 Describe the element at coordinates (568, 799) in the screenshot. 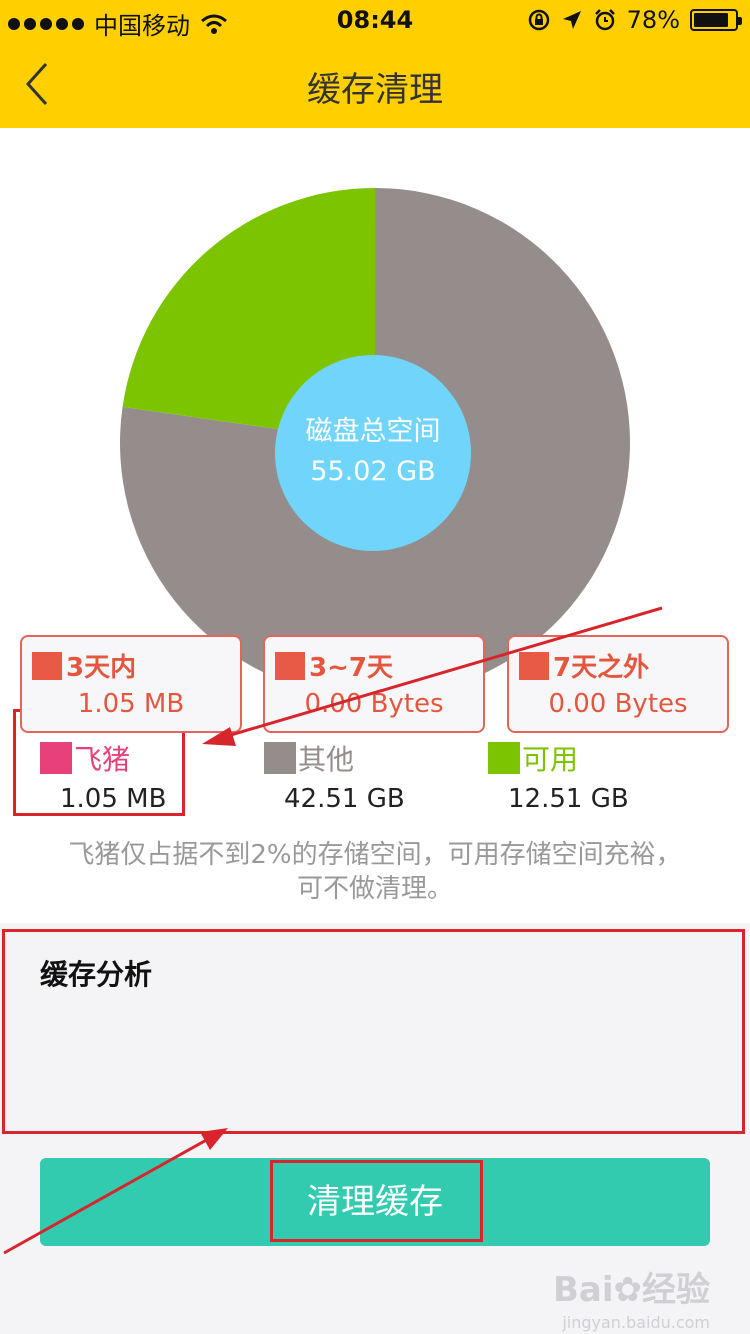

I see `legend-value-available: 12.51 GB` at that location.